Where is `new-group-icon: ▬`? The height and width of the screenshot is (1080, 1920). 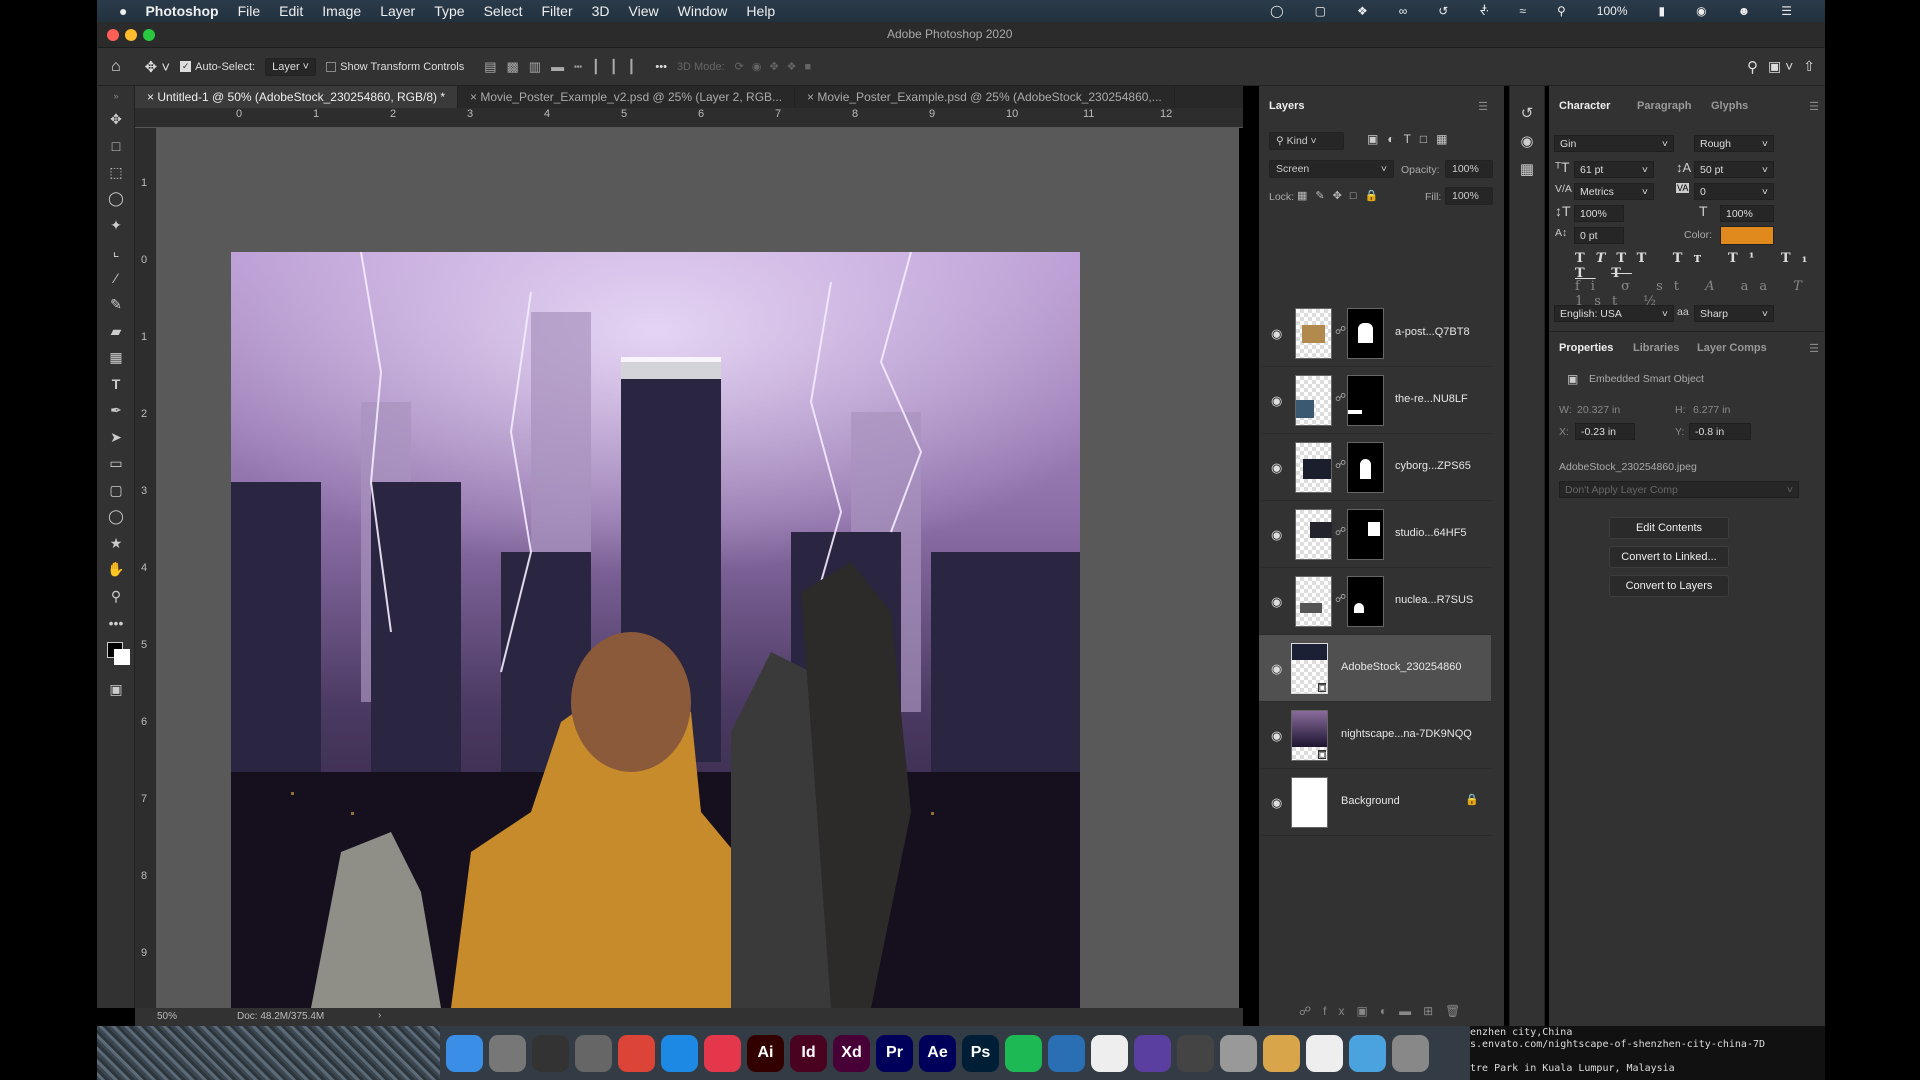 new-group-icon: ▬ is located at coordinates (1411, 1011).